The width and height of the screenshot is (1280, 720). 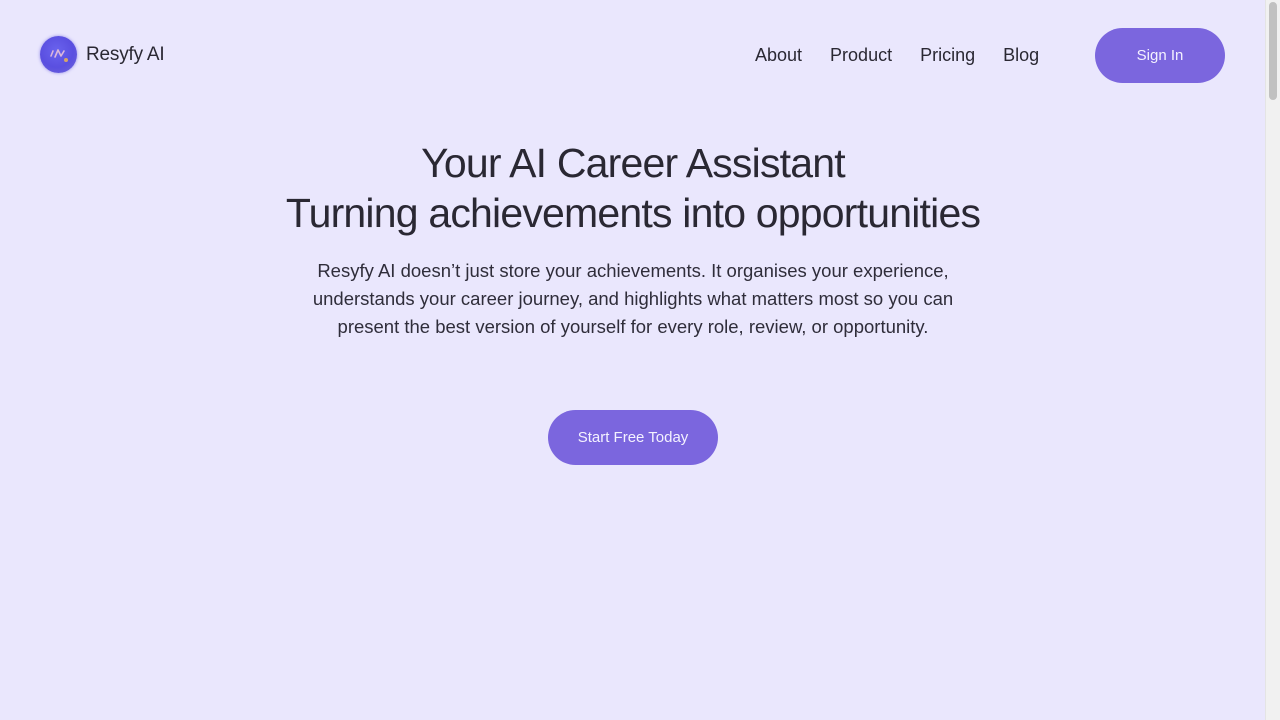 What do you see at coordinates (58, 54) in the screenshot?
I see `resyfy-logo-icon` at bounding box center [58, 54].